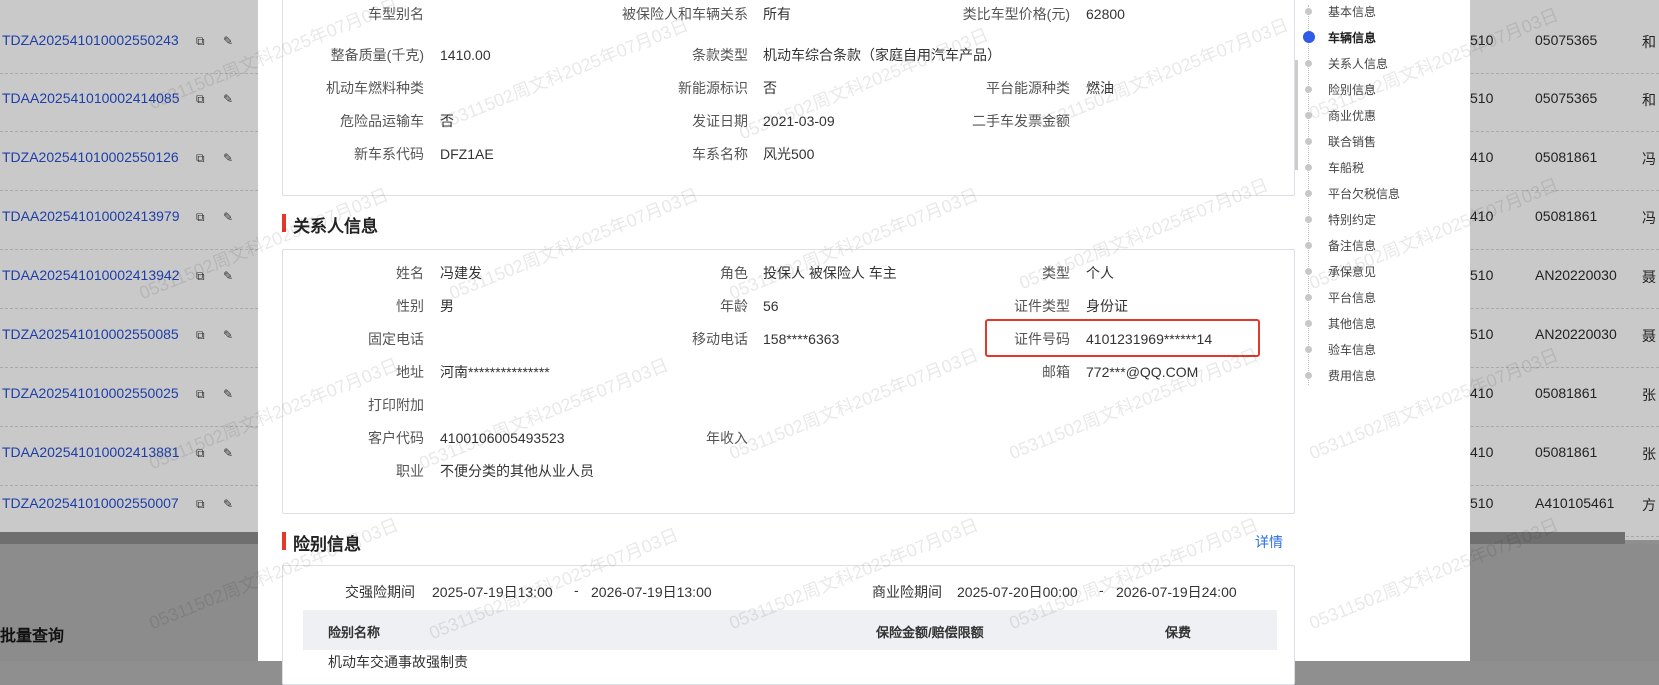 The width and height of the screenshot is (1659, 685). I want to click on policy-number-link: TDAA202541010002413942, so click(91, 275).